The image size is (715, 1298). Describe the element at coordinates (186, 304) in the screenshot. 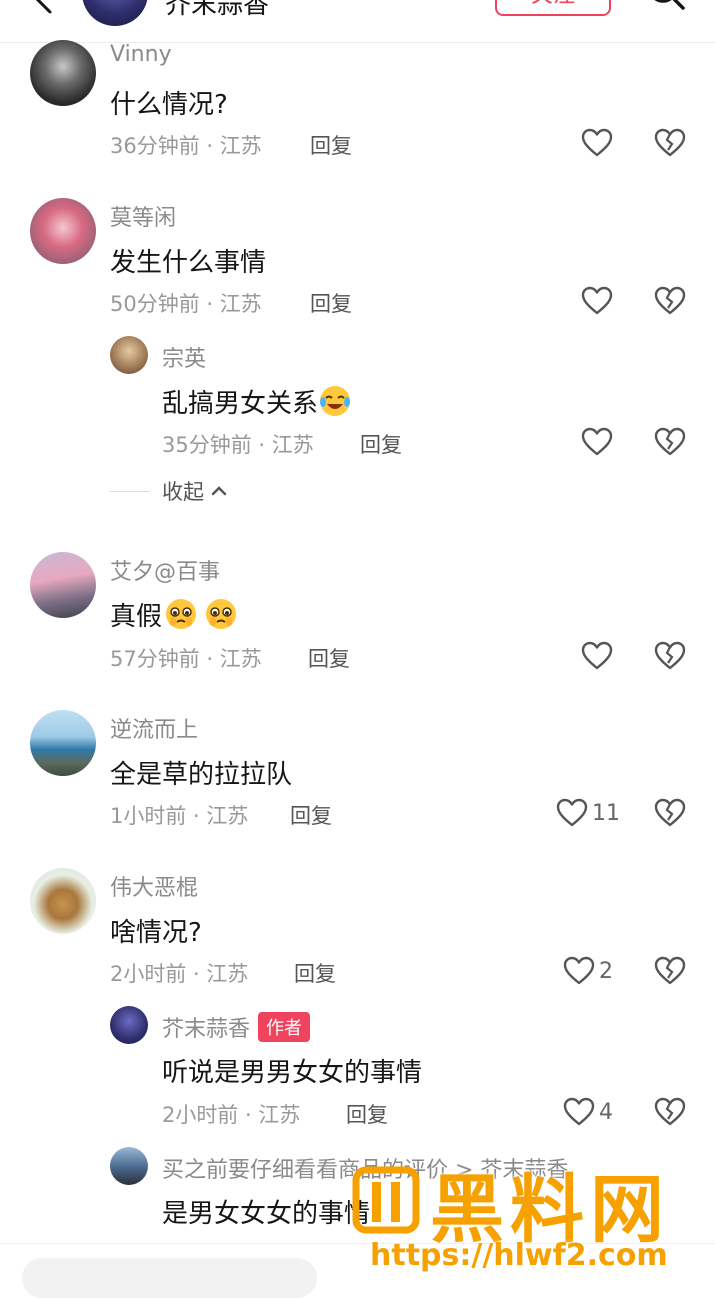

I see `comment-meta: 50分钟前 · 江苏` at that location.